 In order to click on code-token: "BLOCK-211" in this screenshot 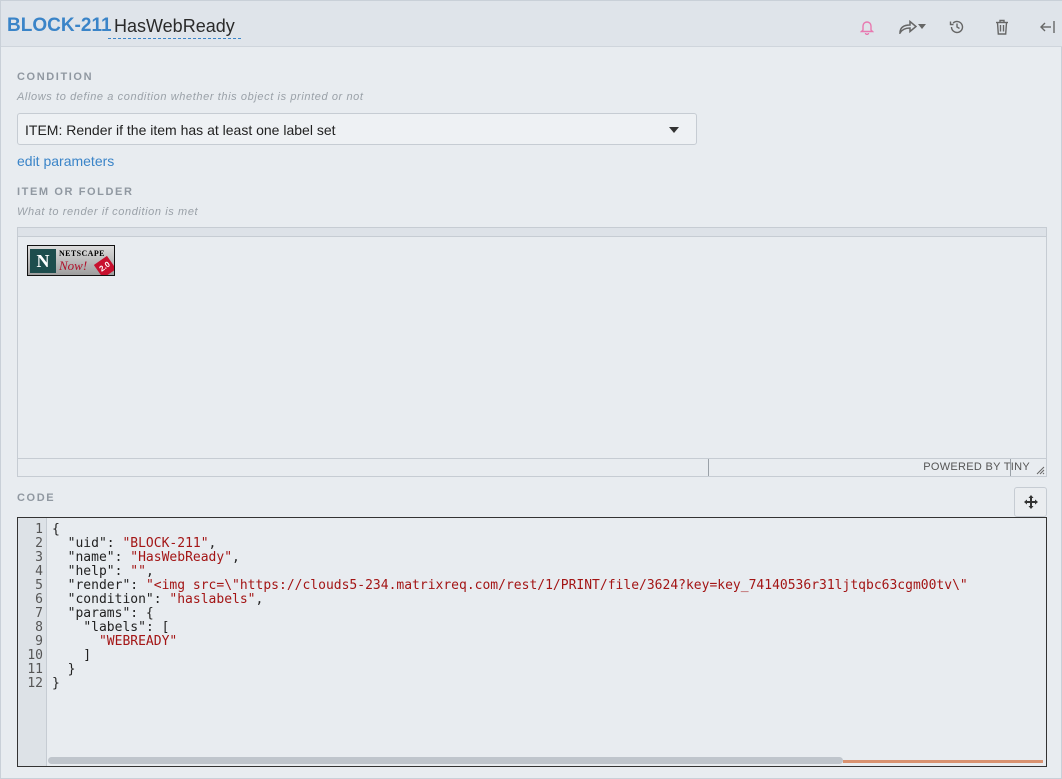, I will do `click(165, 543)`.